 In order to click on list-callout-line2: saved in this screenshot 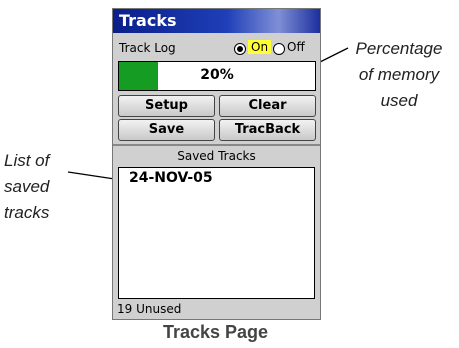, I will do `click(27, 186)`.